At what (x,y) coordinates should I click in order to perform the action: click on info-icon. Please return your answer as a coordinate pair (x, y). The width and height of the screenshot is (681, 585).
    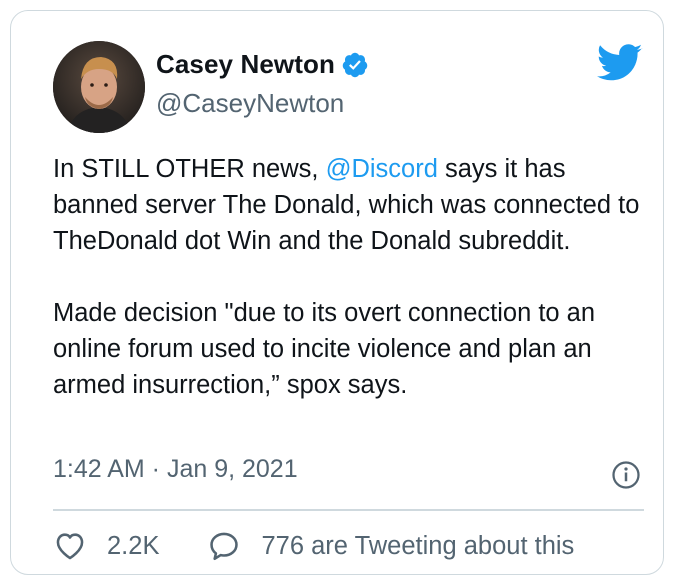
    Looking at the image, I should click on (626, 475).